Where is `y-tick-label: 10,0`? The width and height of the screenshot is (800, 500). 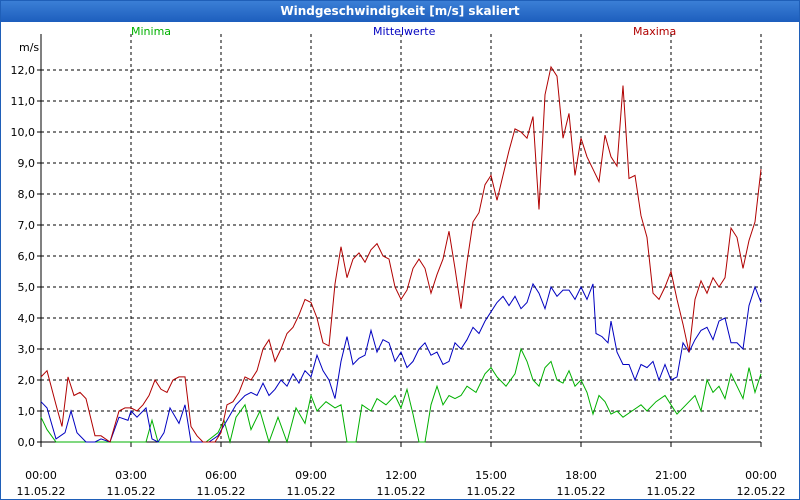
y-tick-label: 10,0 is located at coordinates (23, 132).